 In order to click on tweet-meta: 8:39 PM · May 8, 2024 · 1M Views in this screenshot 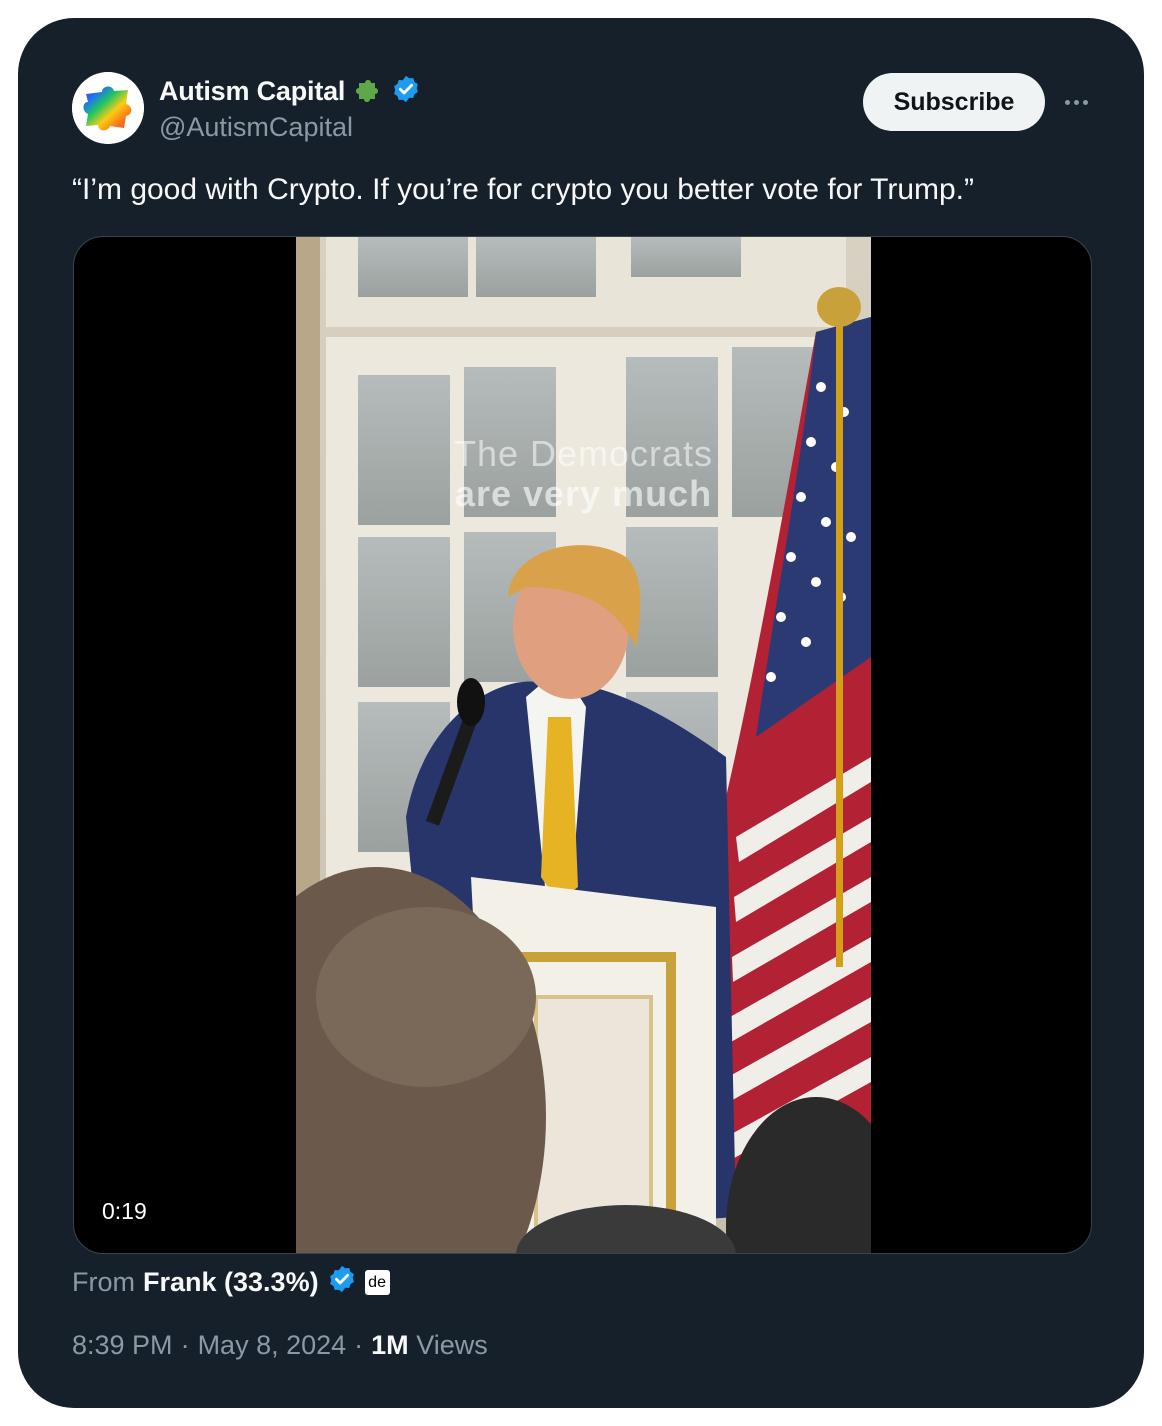, I will do `click(280, 1345)`.